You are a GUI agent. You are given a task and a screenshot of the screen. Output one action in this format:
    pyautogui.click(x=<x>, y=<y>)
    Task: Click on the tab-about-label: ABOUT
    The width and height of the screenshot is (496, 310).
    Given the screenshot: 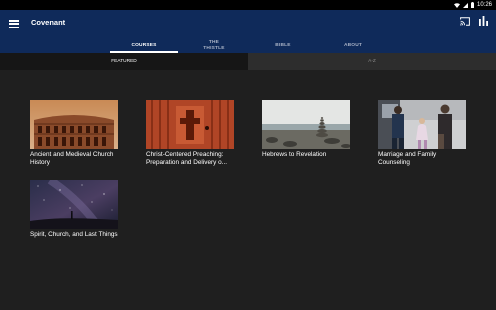 What is the action you would take?
    pyautogui.click(x=353, y=45)
    